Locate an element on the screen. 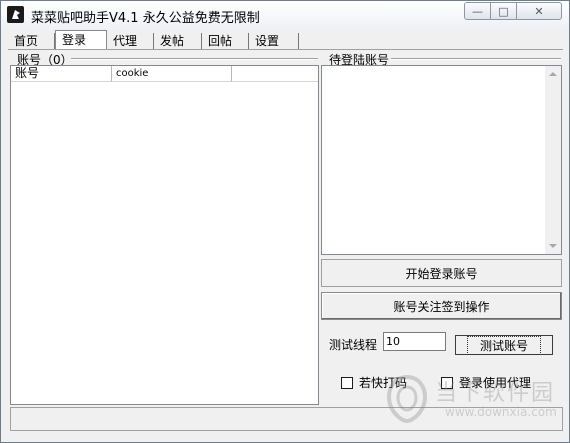 Image resolution: width=570 pixels, height=443 pixels. minimize-button: — is located at coordinates (477, 11).